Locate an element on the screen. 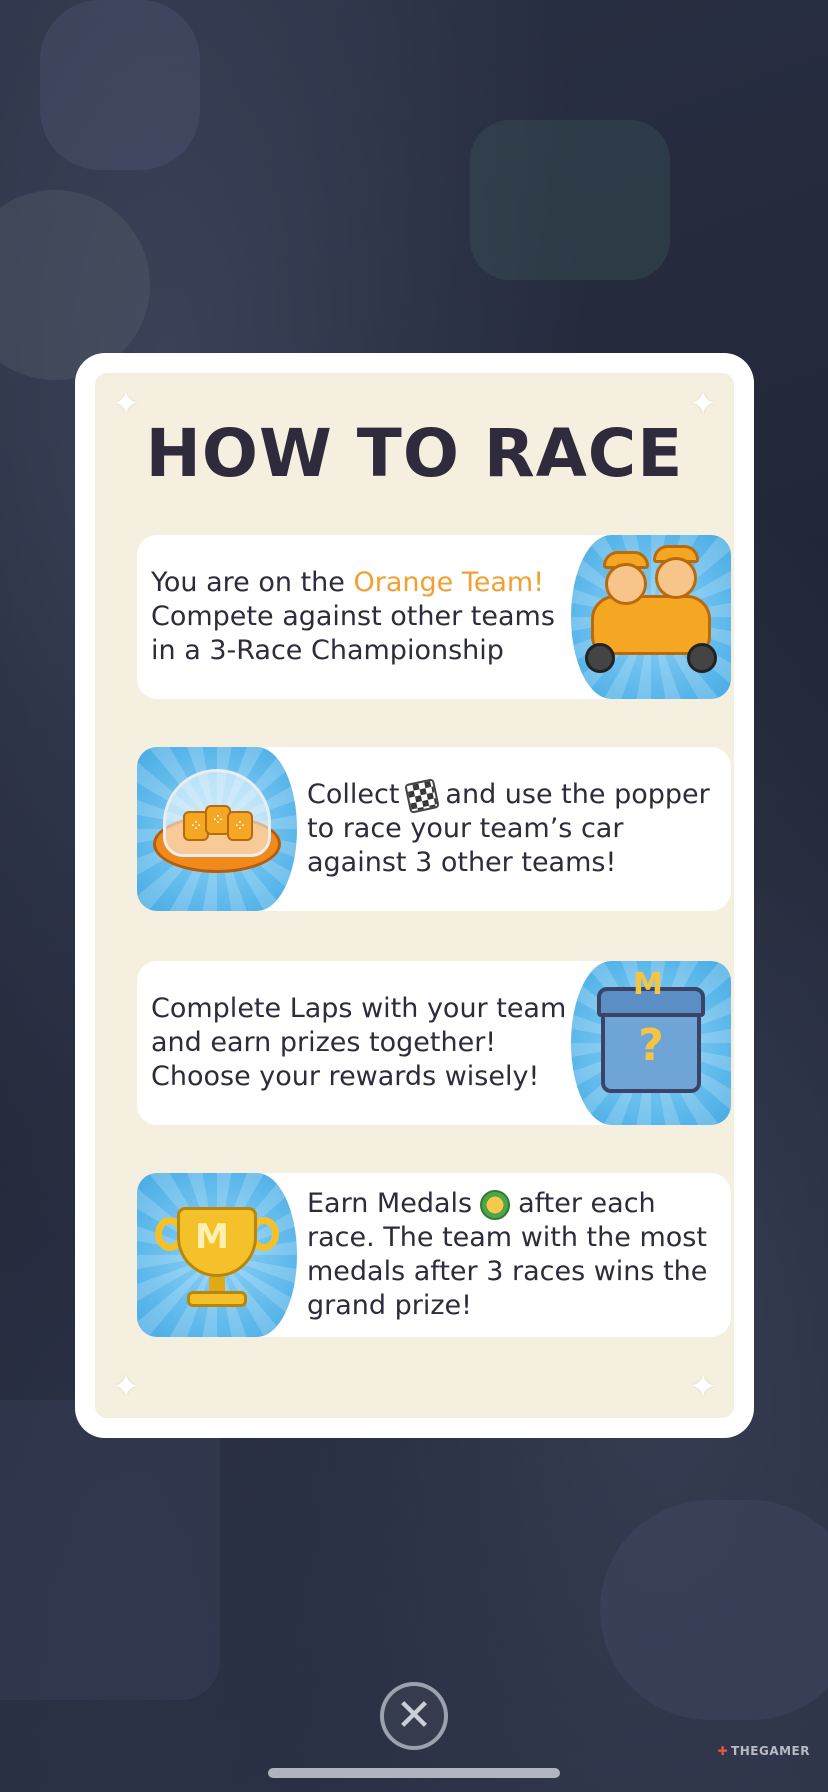 The height and width of the screenshot is (1792, 828). watermark-text: THEGAMER is located at coordinates (770, 1751).